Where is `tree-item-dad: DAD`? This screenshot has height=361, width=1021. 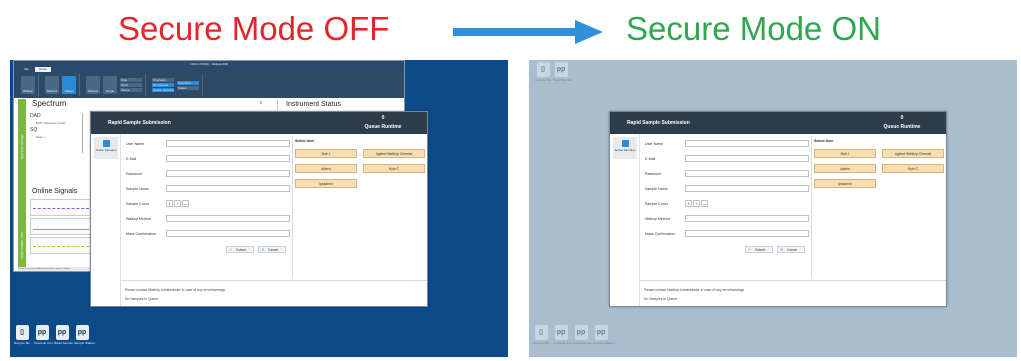 tree-item-dad: DAD is located at coordinates (47, 116).